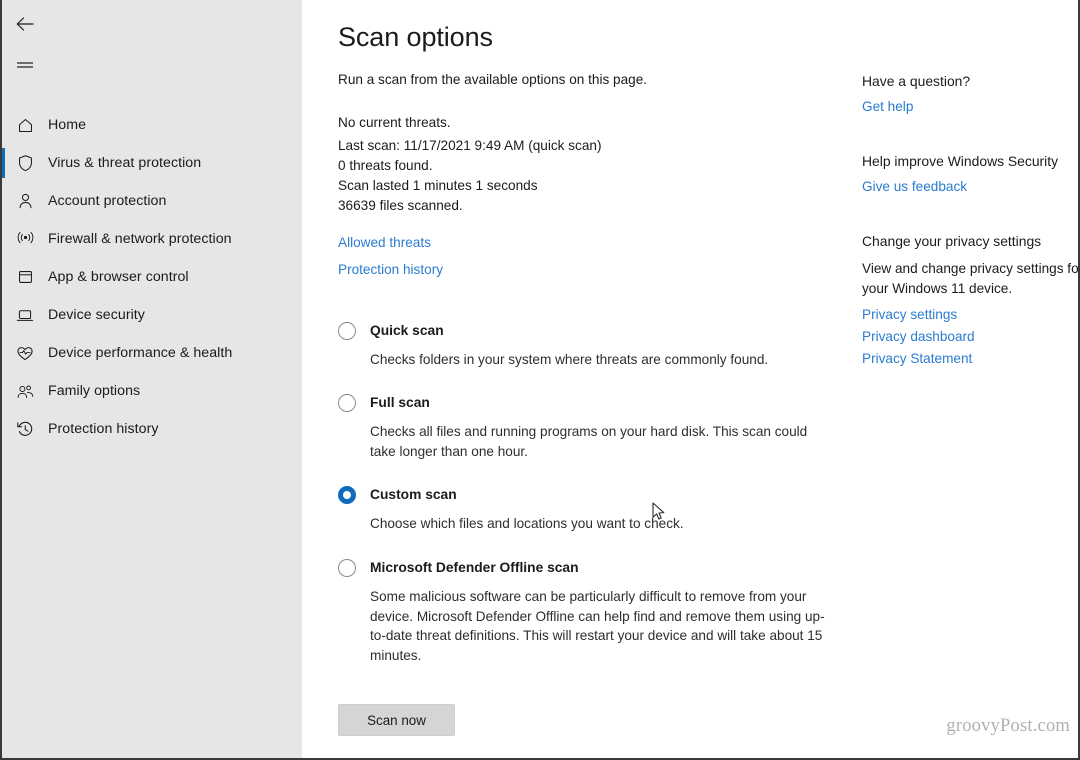  What do you see at coordinates (400, 403) in the screenshot?
I see `scan-option-label: Full scan` at bounding box center [400, 403].